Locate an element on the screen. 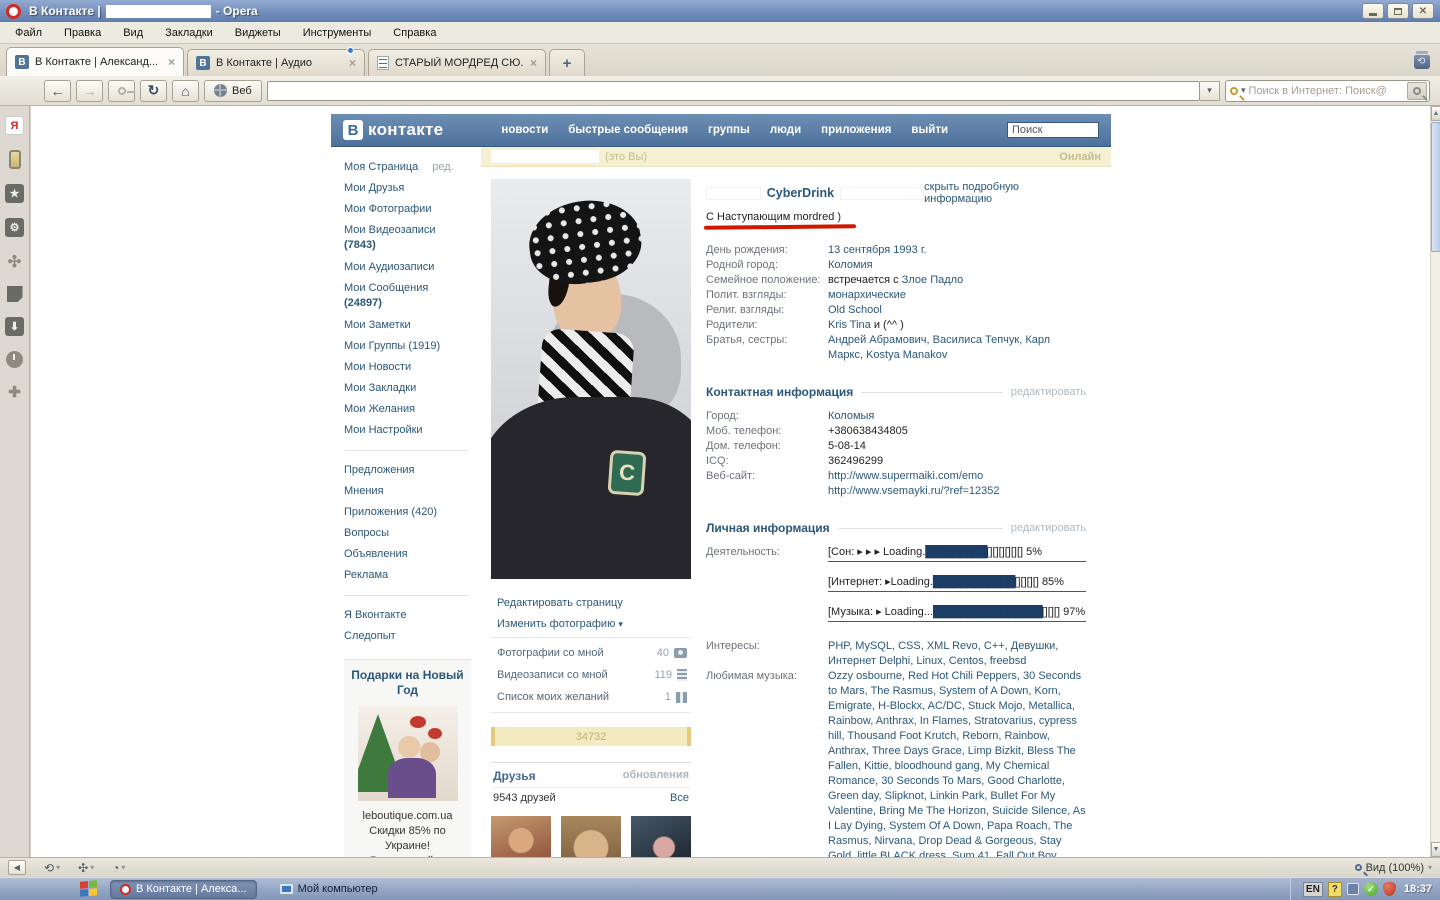 This screenshot has width=1440, height=900. sidebar-item-my-messages: Мои Сообщения (24897) is located at coordinates (412, 294).